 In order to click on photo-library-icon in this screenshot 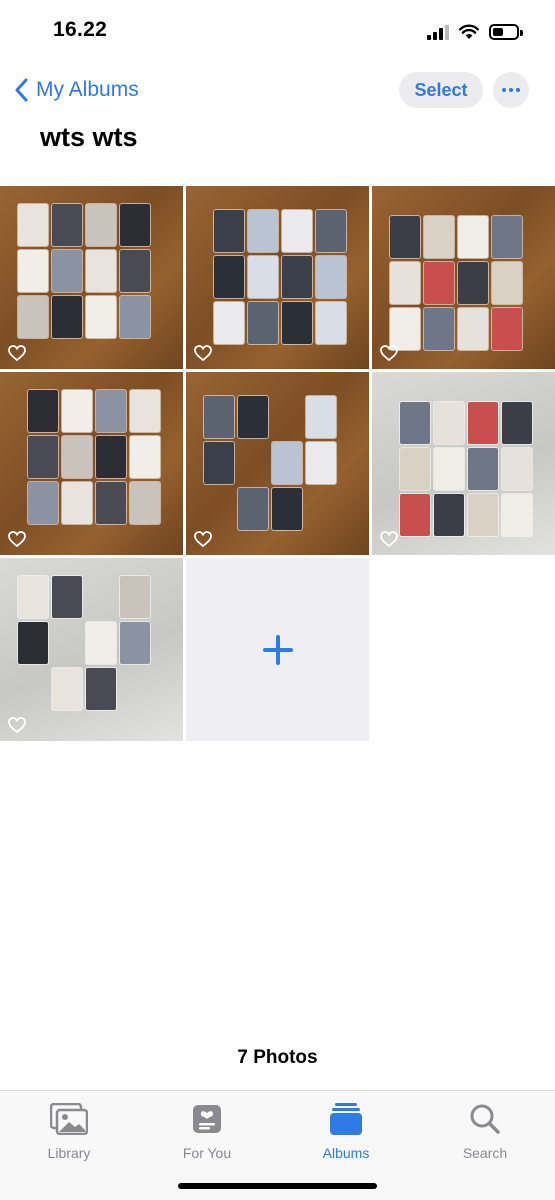, I will do `click(69, 1119)`.